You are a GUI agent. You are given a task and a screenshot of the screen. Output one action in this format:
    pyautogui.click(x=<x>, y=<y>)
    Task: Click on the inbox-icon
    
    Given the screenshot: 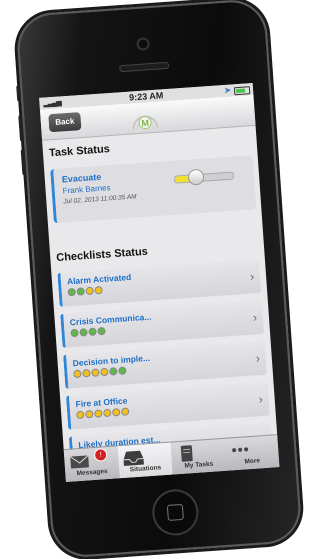 What is the action you would take?
    pyautogui.click(x=132, y=457)
    